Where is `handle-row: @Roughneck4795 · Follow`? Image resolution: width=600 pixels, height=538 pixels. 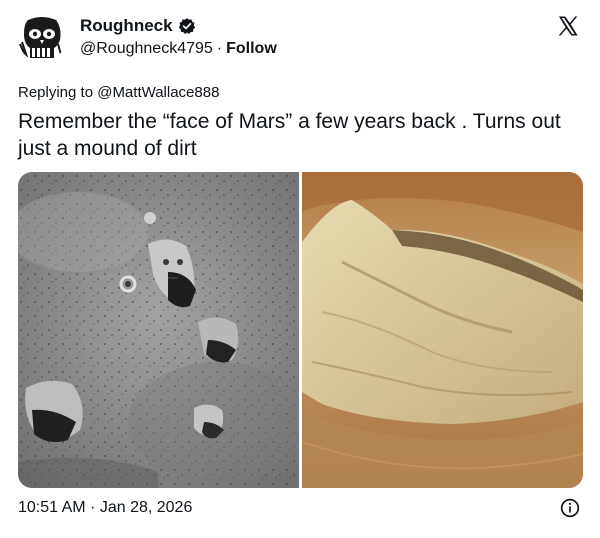
handle-row: @Roughneck4795 · Follow is located at coordinates (178, 49).